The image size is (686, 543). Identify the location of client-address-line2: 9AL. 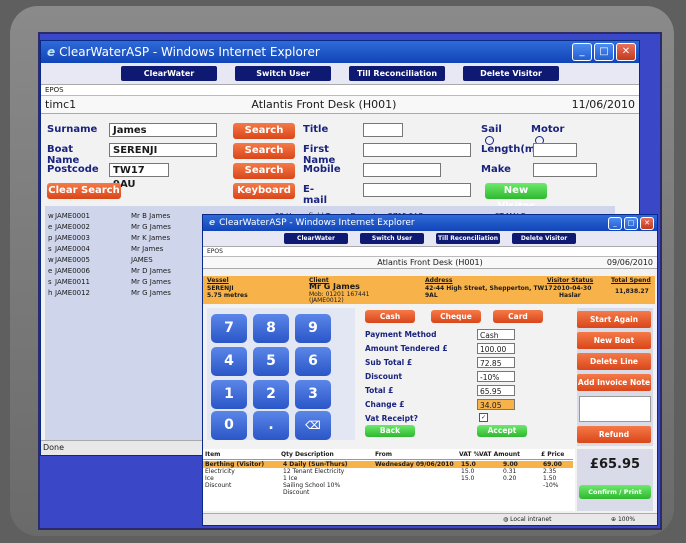
(431, 295).